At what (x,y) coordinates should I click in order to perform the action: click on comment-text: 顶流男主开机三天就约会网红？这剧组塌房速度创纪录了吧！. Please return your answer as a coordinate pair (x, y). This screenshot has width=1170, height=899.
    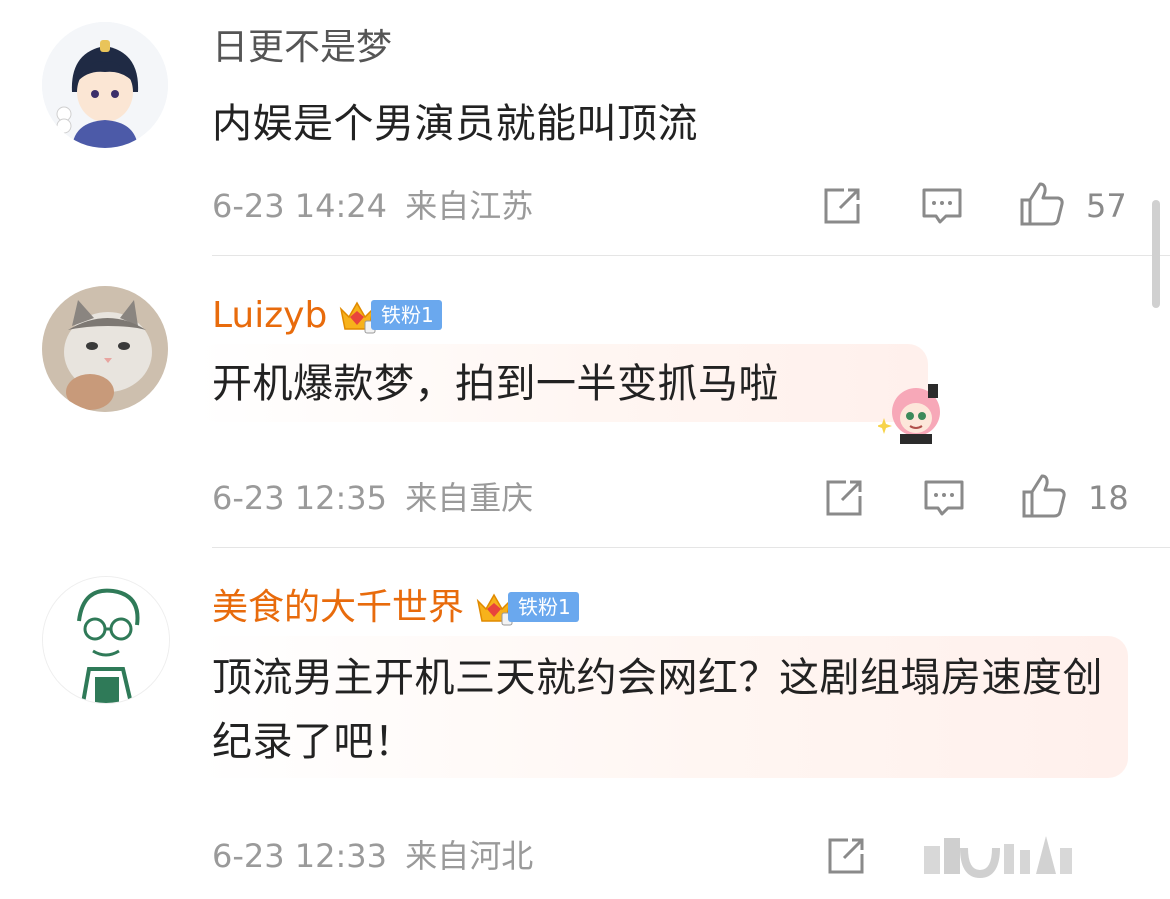
    Looking at the image, I should click on (657, 710).